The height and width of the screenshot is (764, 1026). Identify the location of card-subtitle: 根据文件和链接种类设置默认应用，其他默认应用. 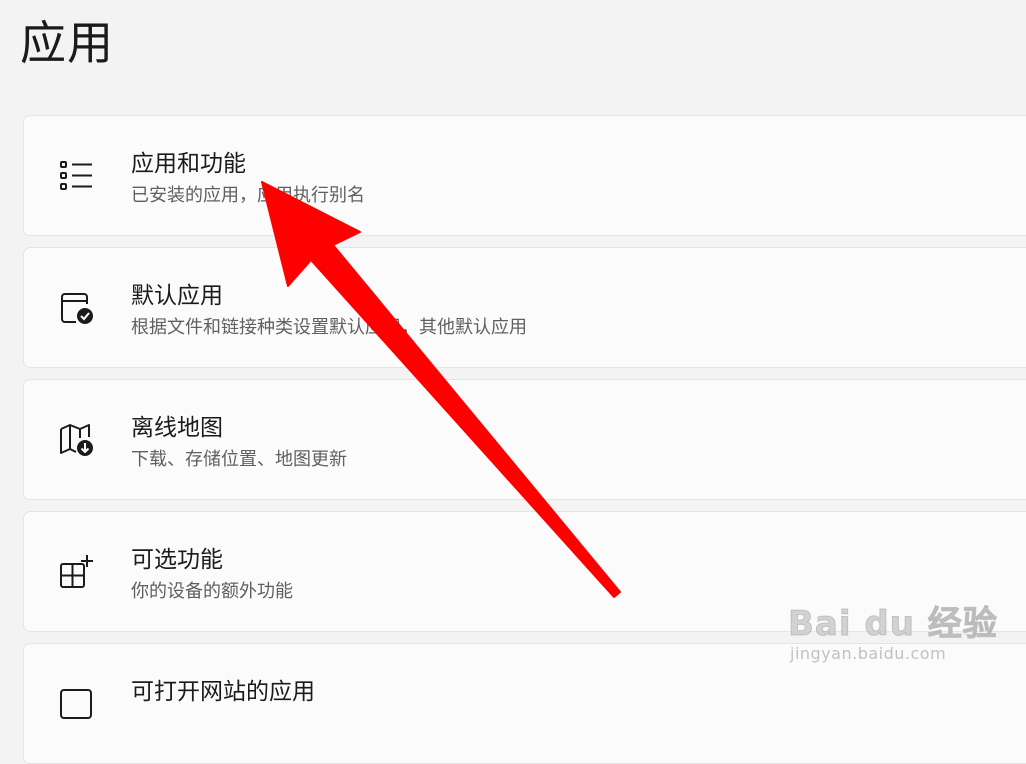
(329, 327).